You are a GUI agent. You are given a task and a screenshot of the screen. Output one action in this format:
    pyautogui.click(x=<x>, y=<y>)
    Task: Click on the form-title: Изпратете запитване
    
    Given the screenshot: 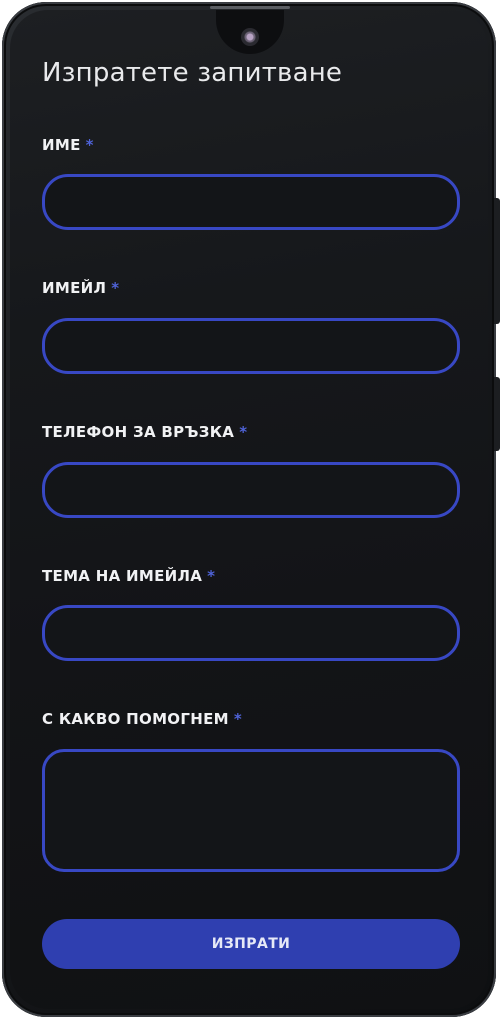 What is the action you would take?
    pyautogui.click(x=192, y=73)
    